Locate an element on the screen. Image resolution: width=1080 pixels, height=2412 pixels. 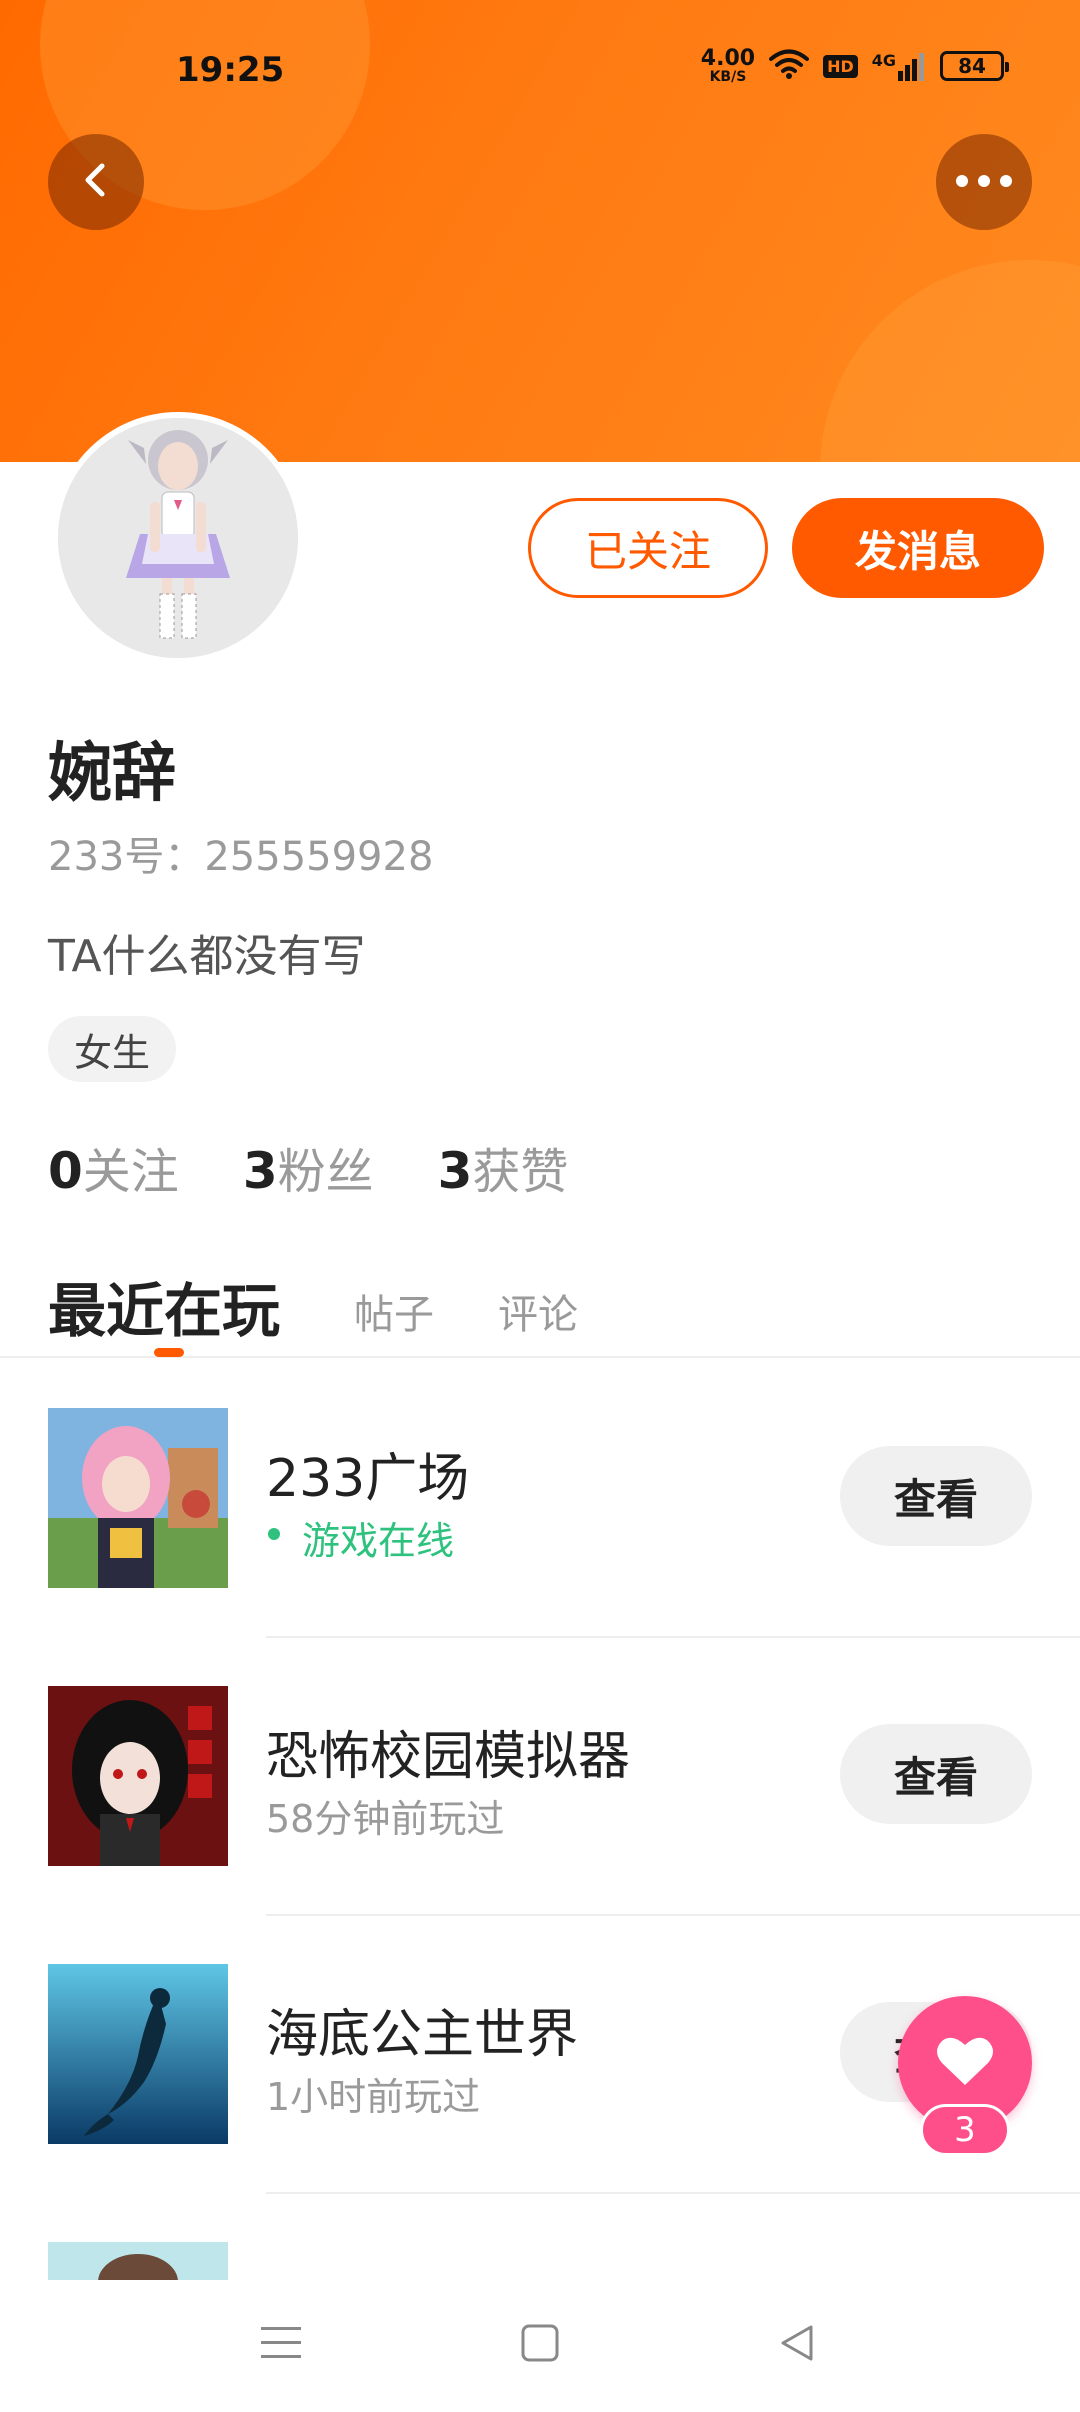
following-stat: 0 关注 is located at coordinates (113, 1167).